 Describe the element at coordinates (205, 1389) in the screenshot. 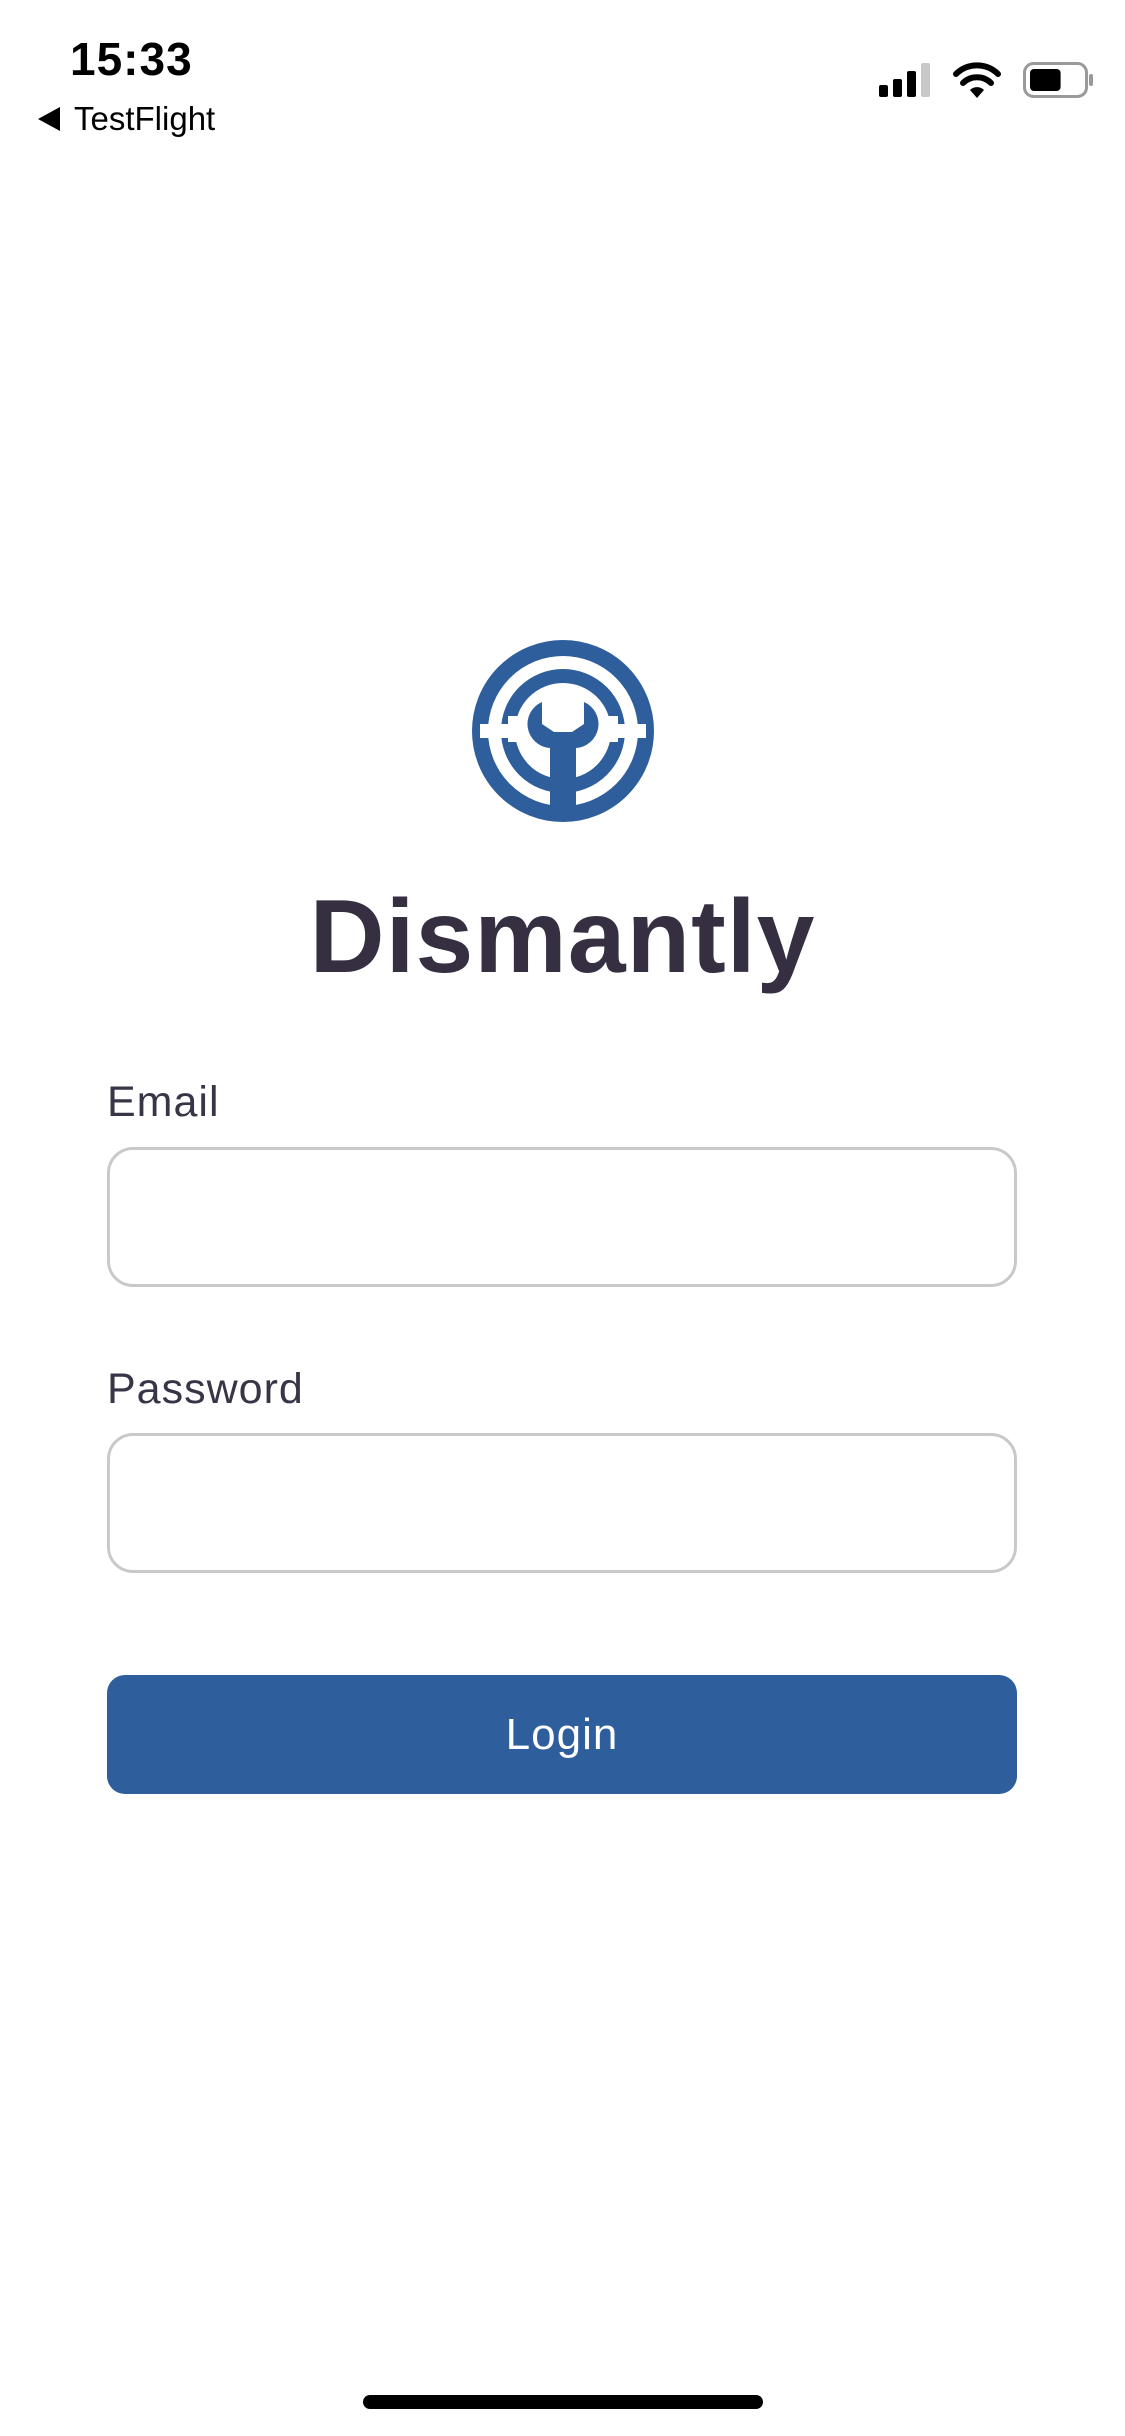

I see `password-label: Password` at that location.